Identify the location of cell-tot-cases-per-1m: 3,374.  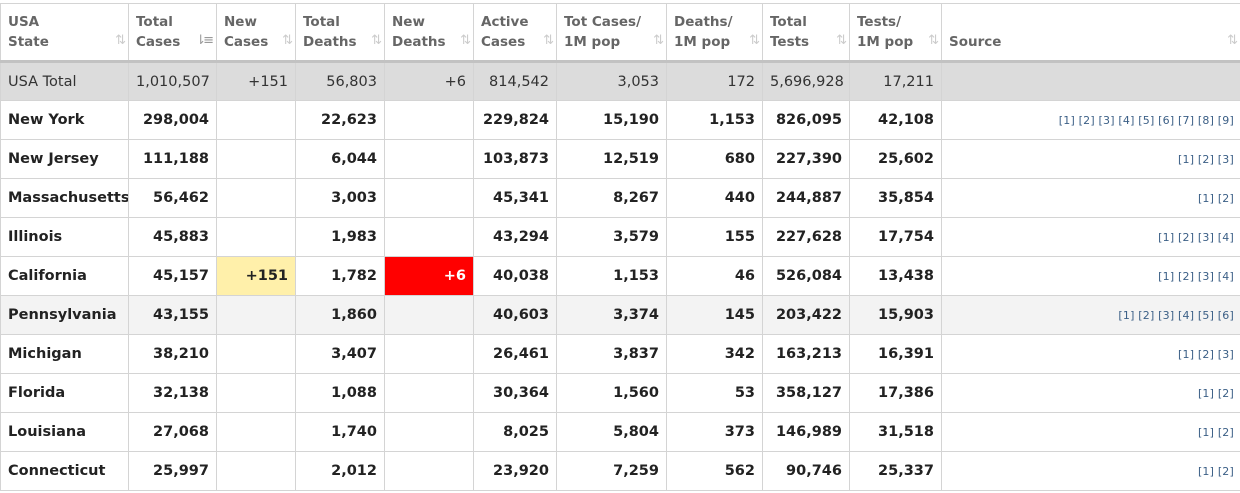
(612, 315).